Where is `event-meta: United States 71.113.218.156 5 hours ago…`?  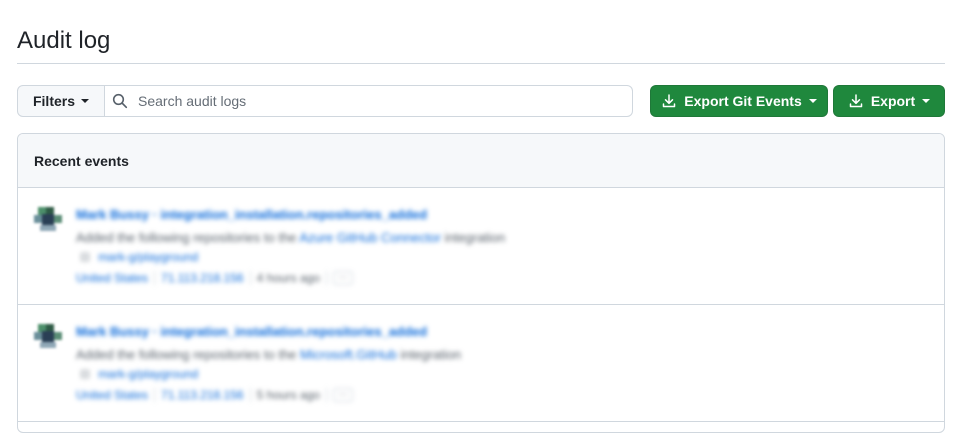 event-meta: United States 71.113.218.156 5 hours ago… is located at coordinates (214, 395).